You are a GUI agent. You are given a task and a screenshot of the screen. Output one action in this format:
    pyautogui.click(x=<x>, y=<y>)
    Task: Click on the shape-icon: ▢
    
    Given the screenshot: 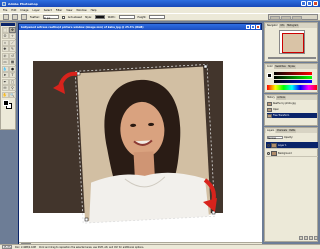 What is the action you would take?
    pyautogui.click(x=12, y=81)
    